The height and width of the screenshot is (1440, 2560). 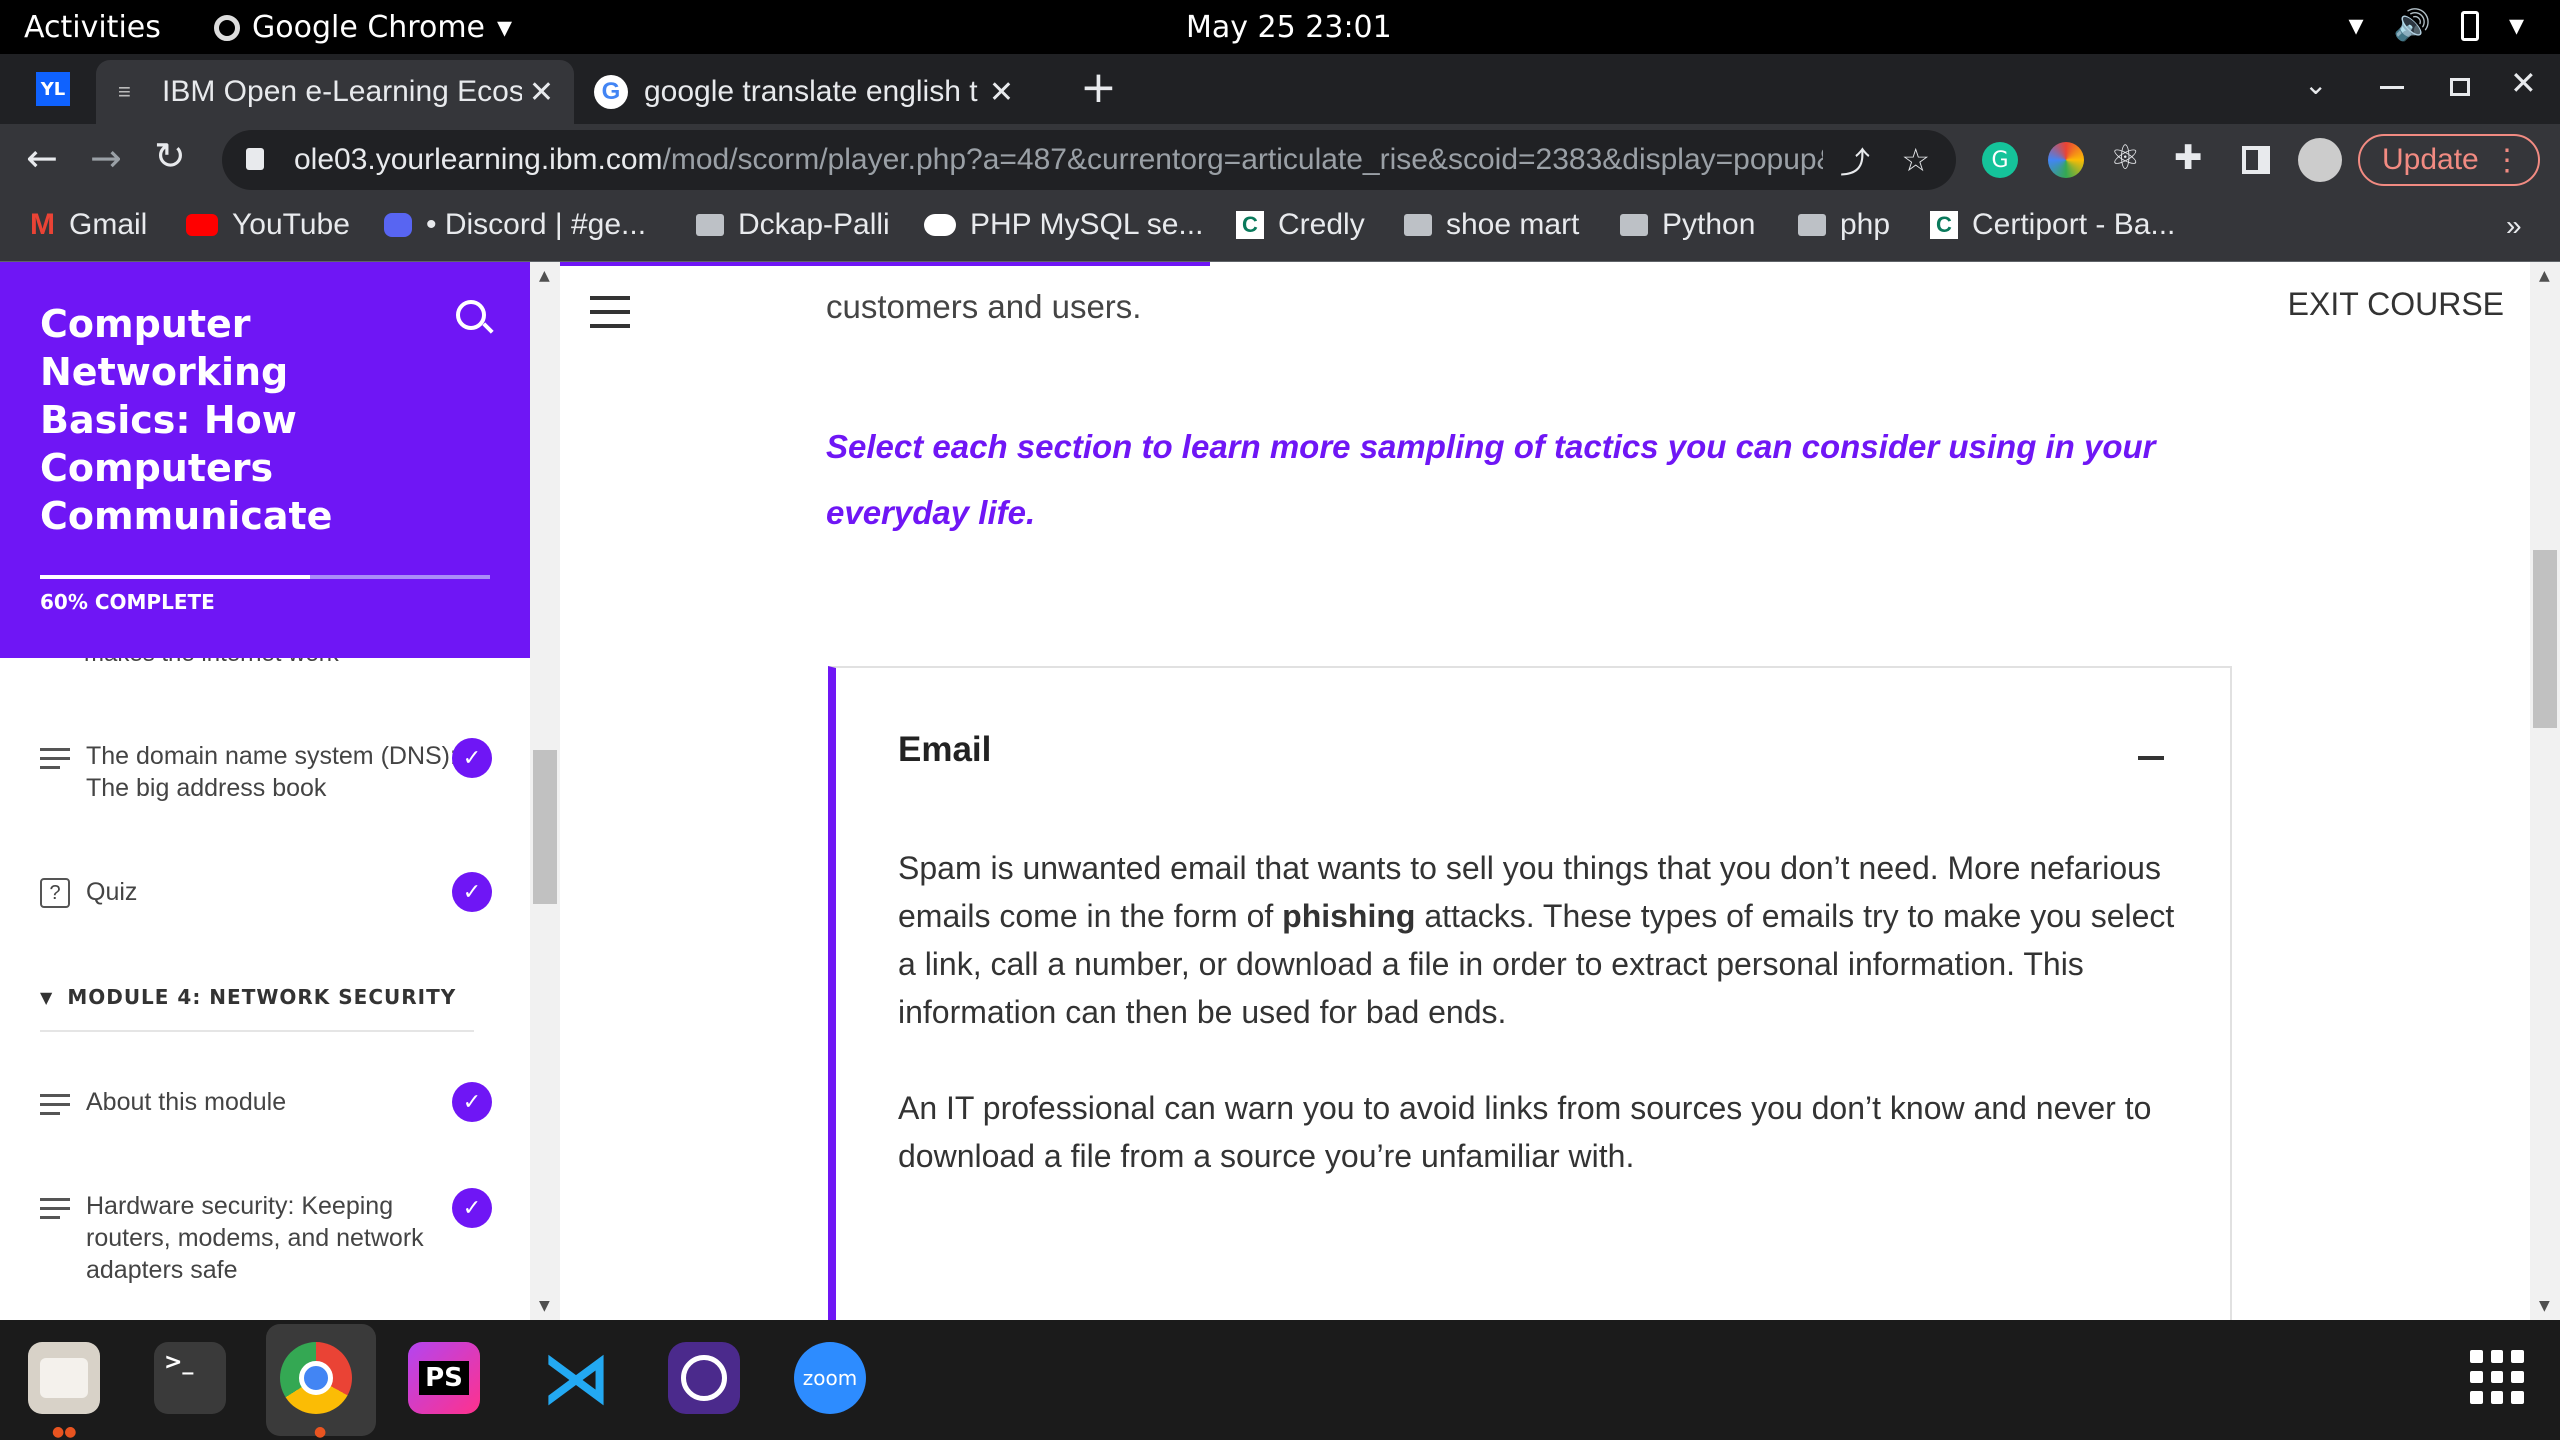 What do you see at coordinates (940, 225) in the screenshot?
I see `medium-icon` at bounding box center [940, 225].